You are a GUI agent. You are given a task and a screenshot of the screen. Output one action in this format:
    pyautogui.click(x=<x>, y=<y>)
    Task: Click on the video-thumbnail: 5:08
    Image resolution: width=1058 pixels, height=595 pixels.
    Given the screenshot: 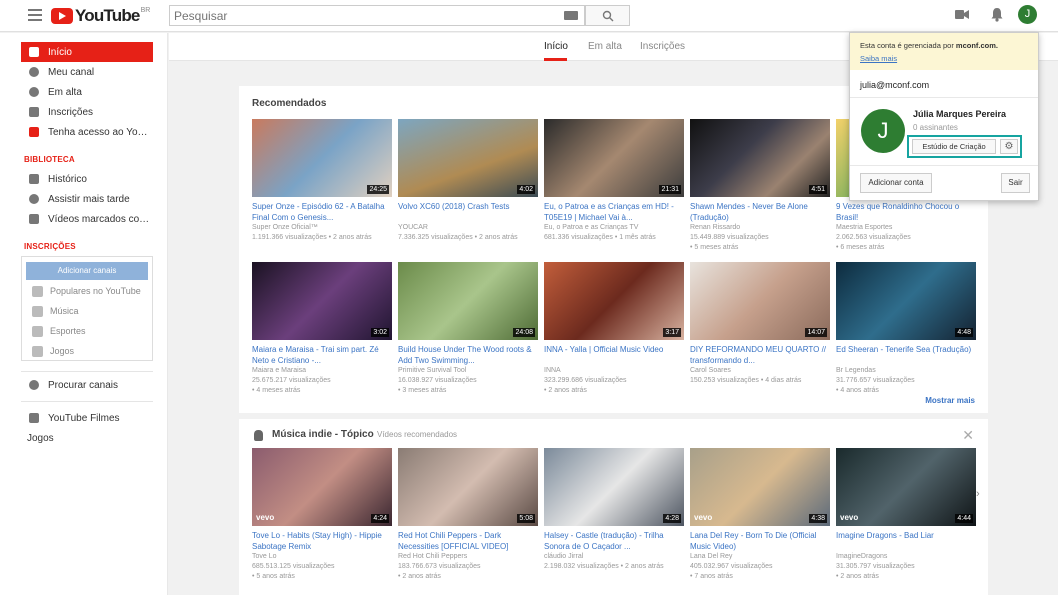 What is the action you would take?
    pyautogui.click(x=468, y=487)
    